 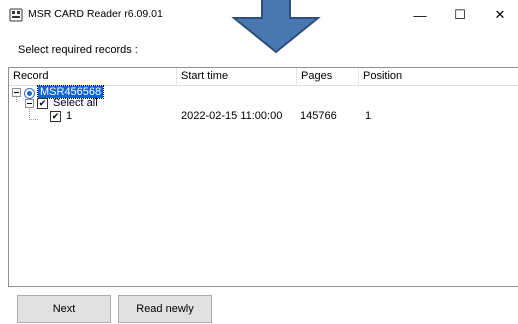 I want to click on close-button: ✕, so click(x=499, y=15).